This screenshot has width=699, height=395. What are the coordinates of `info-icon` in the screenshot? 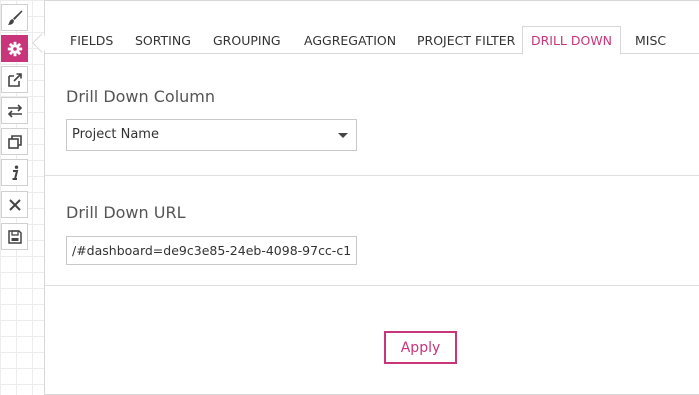 It's located at (14, 172).